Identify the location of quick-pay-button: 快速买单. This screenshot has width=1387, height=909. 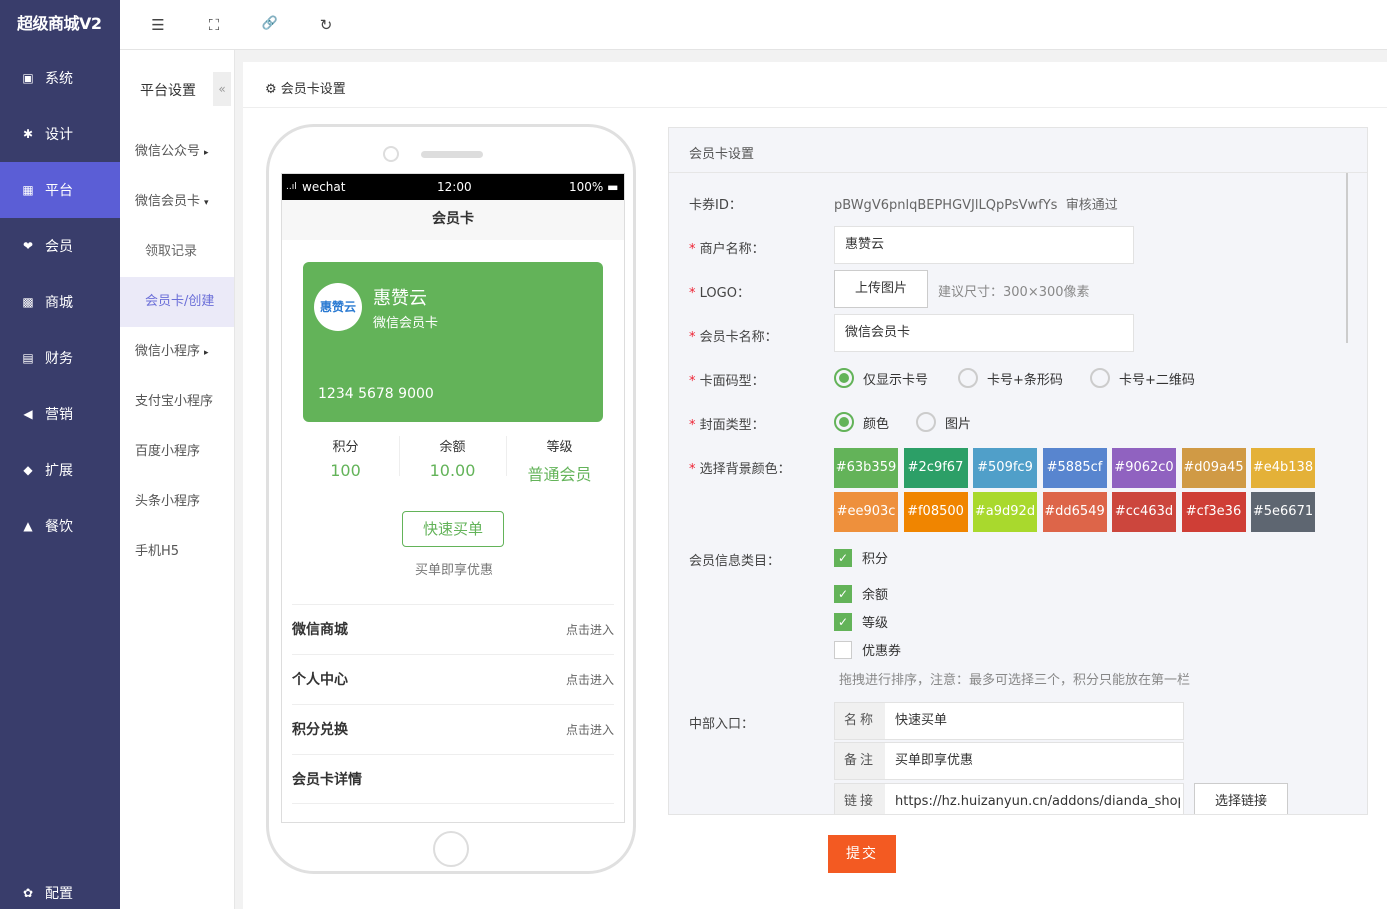
(453, 529).